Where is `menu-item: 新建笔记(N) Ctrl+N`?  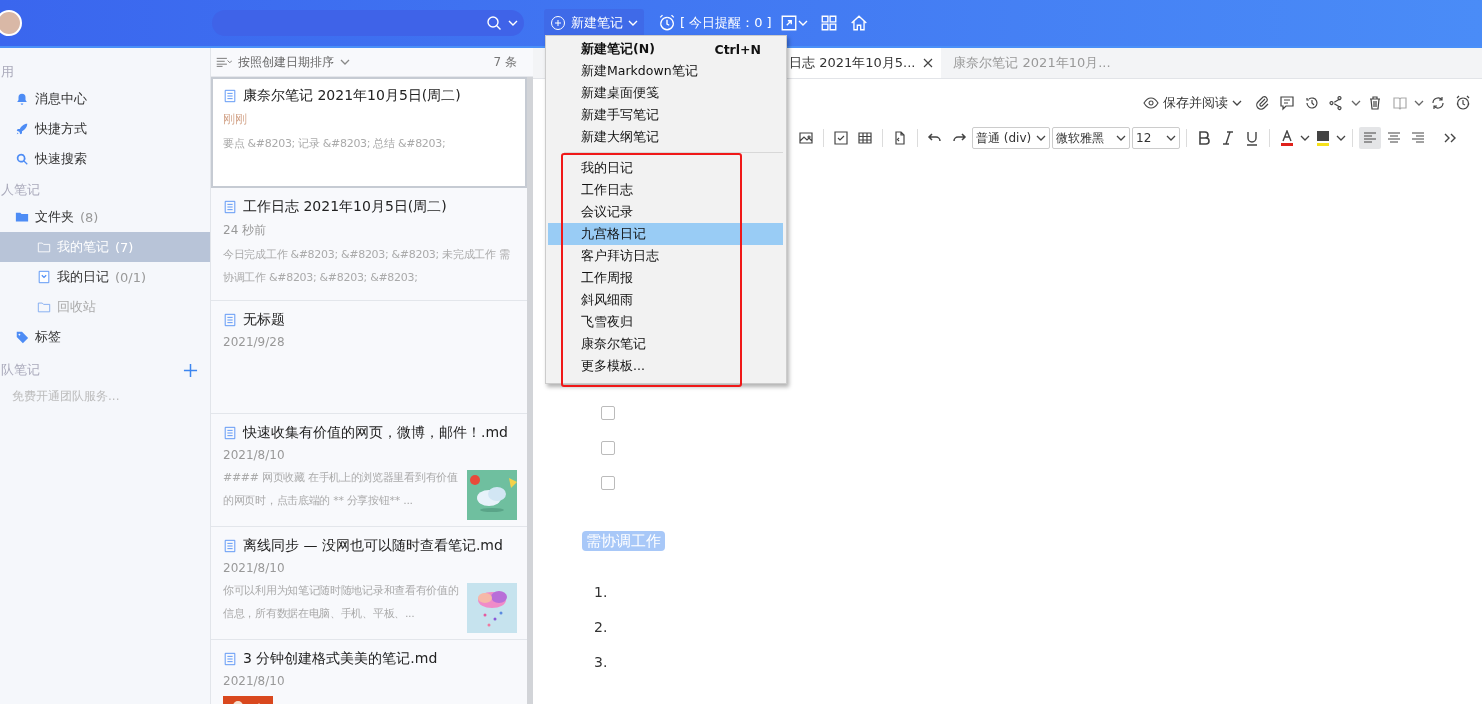 menu-item: 新建笔记(N) Ctrl+N is located at coordinates (665, 49).